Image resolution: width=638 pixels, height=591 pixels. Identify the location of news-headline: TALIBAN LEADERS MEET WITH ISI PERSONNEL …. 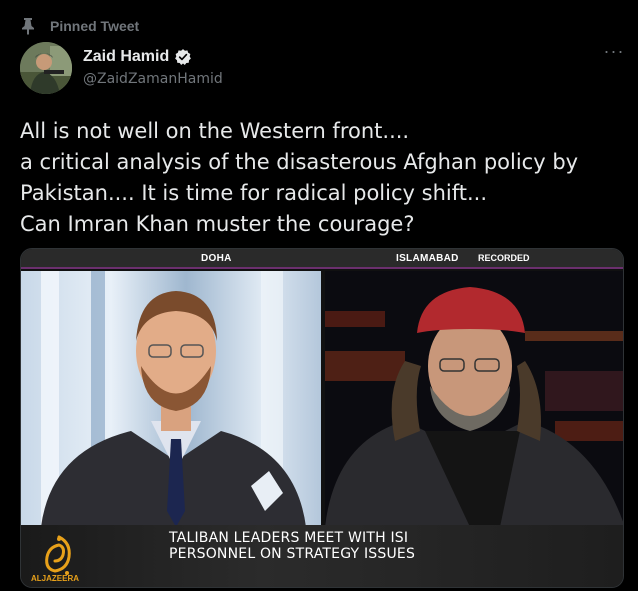
(292, 546).